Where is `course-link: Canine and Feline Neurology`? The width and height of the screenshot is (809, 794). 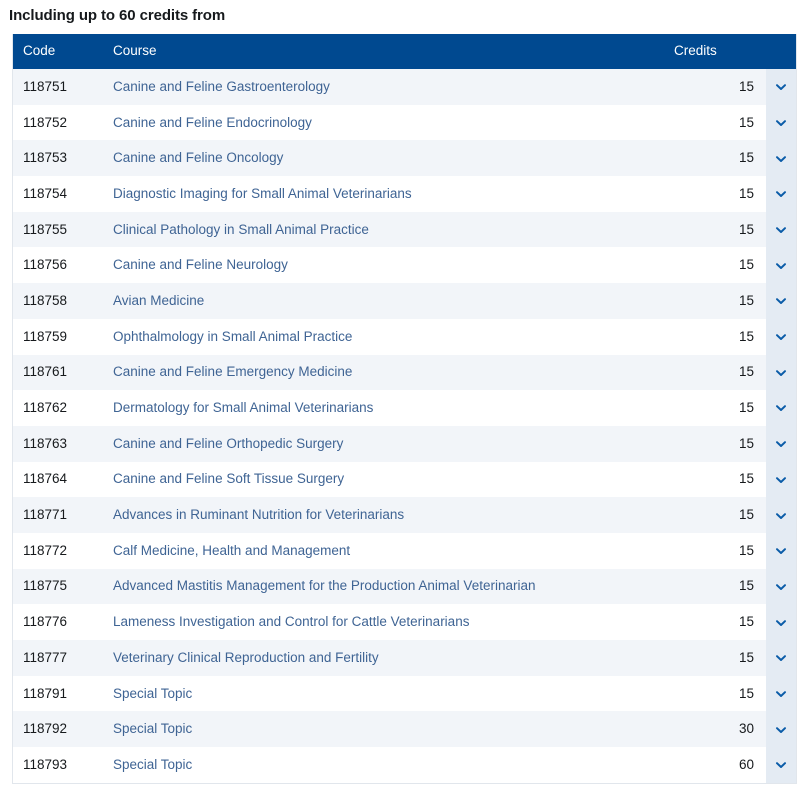 course-link: Canine and Feline Neurology is located at coordinates (200, 264).